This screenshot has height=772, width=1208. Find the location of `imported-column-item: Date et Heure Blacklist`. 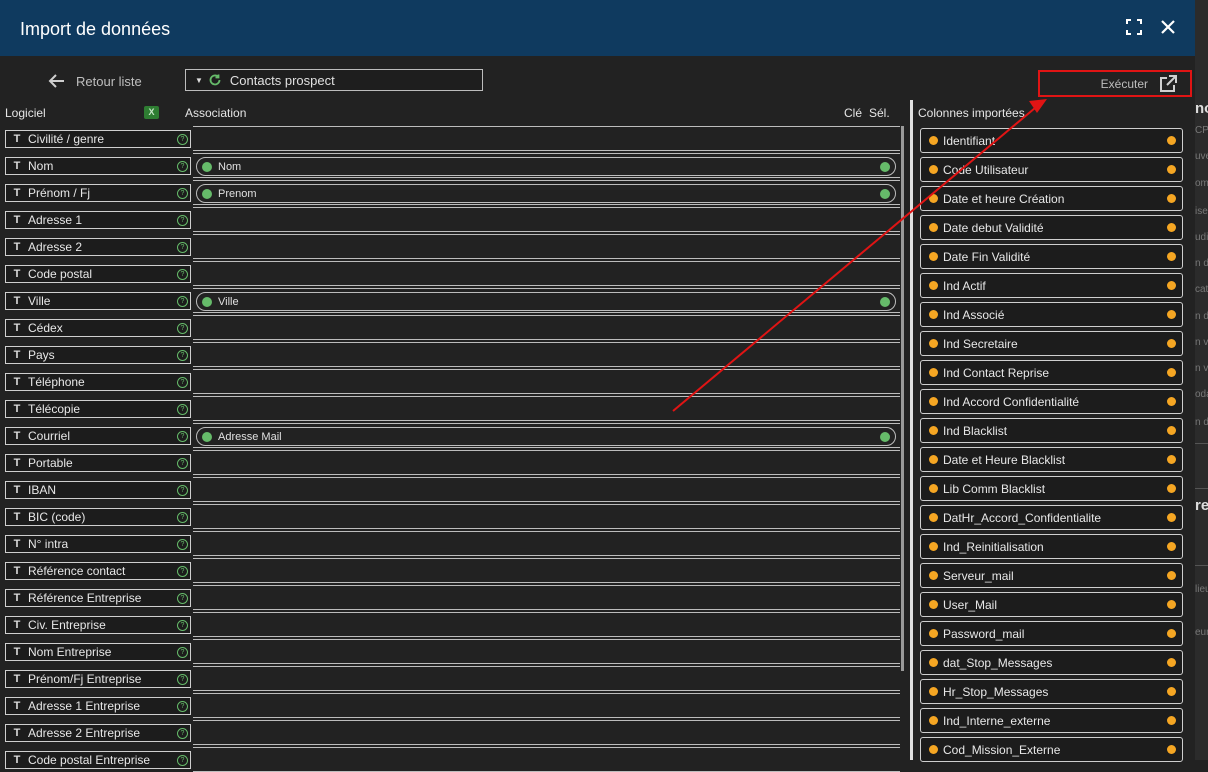

imported-column-item: Date et Heure Blacklist is located at coordinates (1051, 459).